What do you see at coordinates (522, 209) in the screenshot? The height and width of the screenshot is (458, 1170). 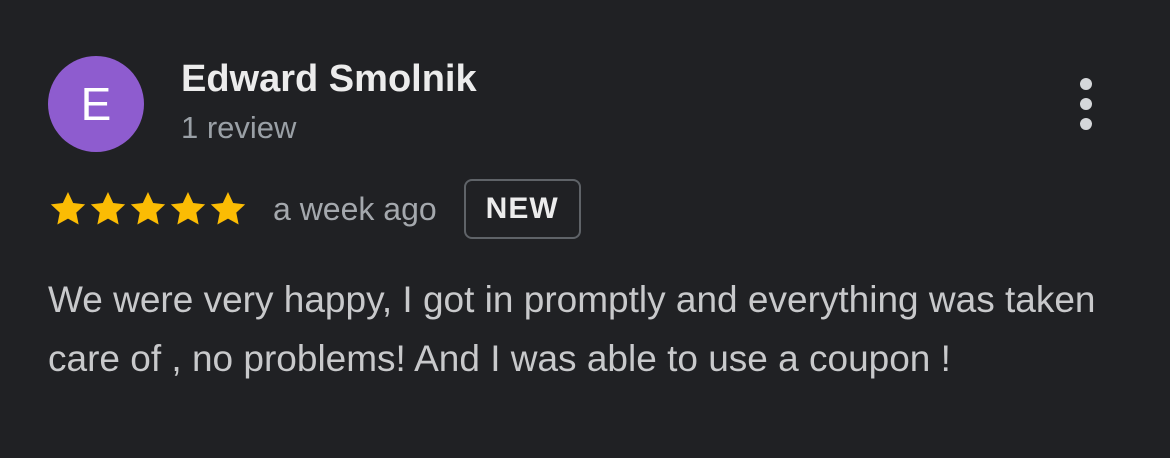 I see `new-badge: NEW` at bounding box center [522, 209].